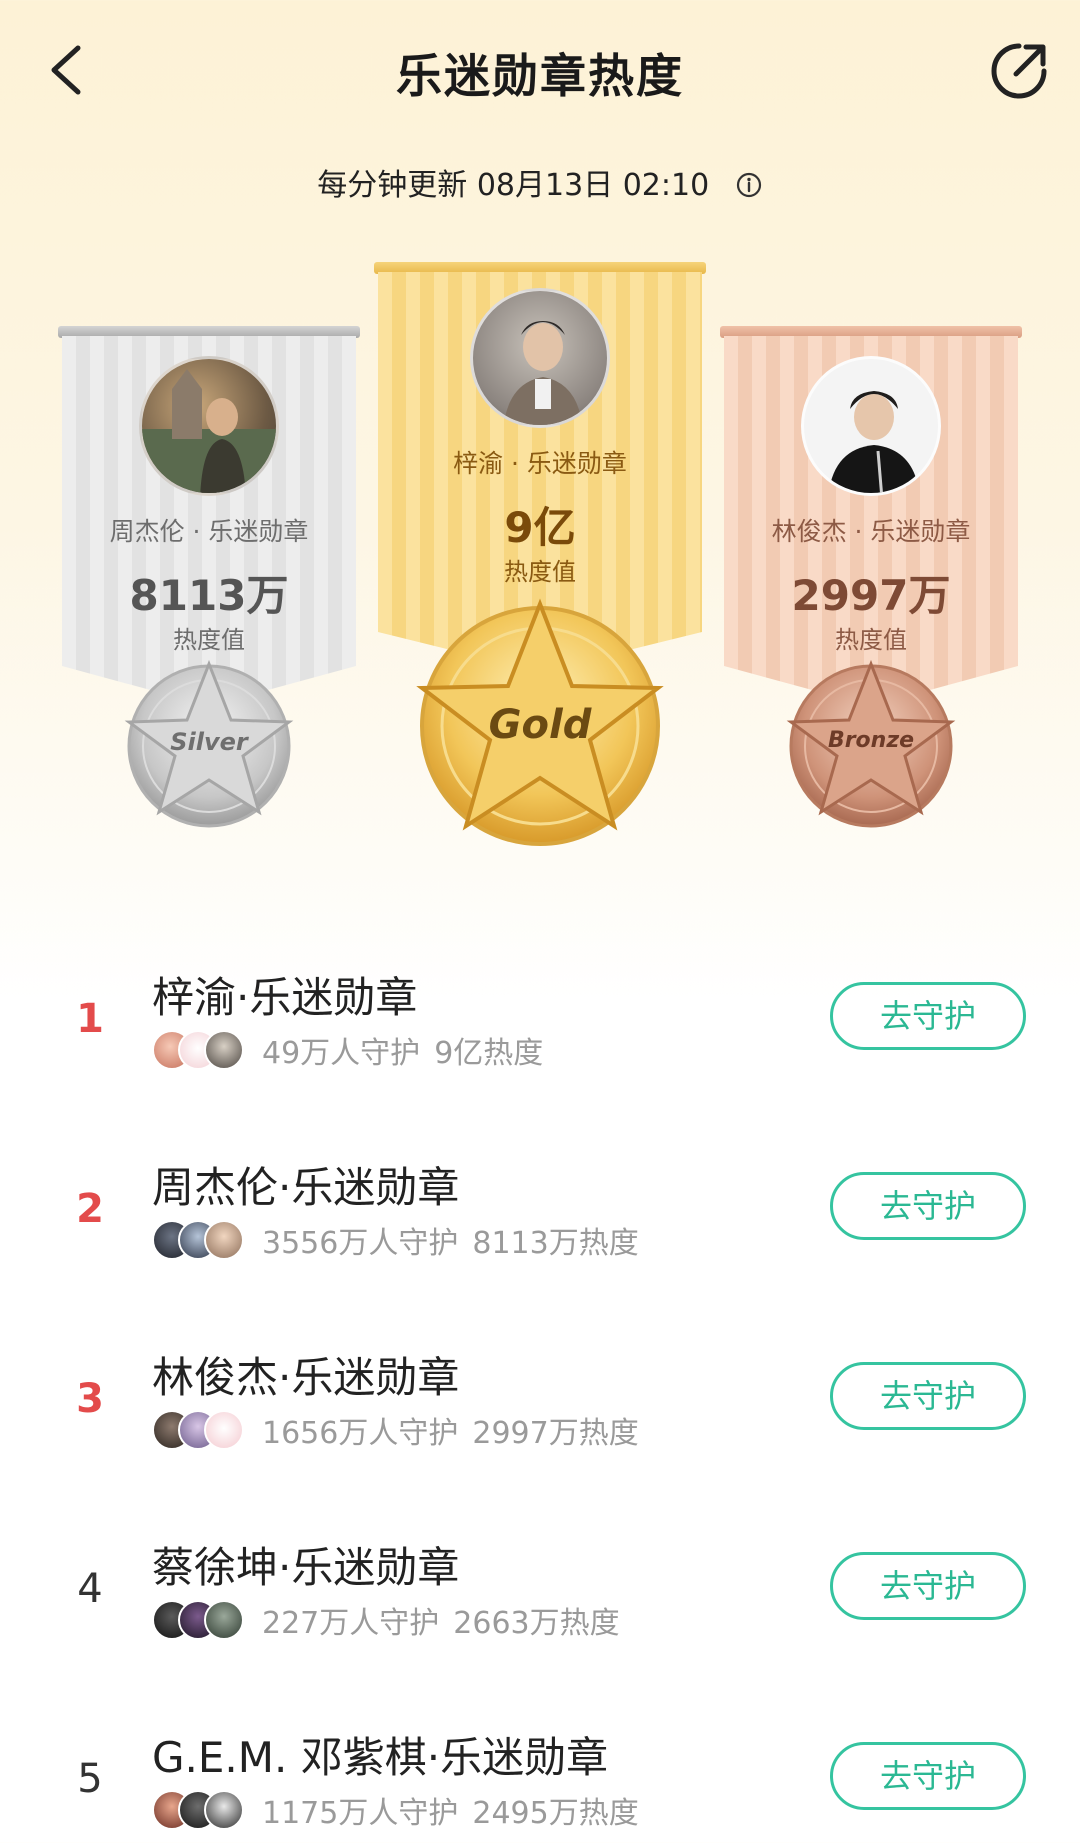 This screenshot has width=1080, height=1843. What do you see at coordinates (90, 1019) in the screenshot?
I see `rank-number: 1` at bounding box center [90, 1019].